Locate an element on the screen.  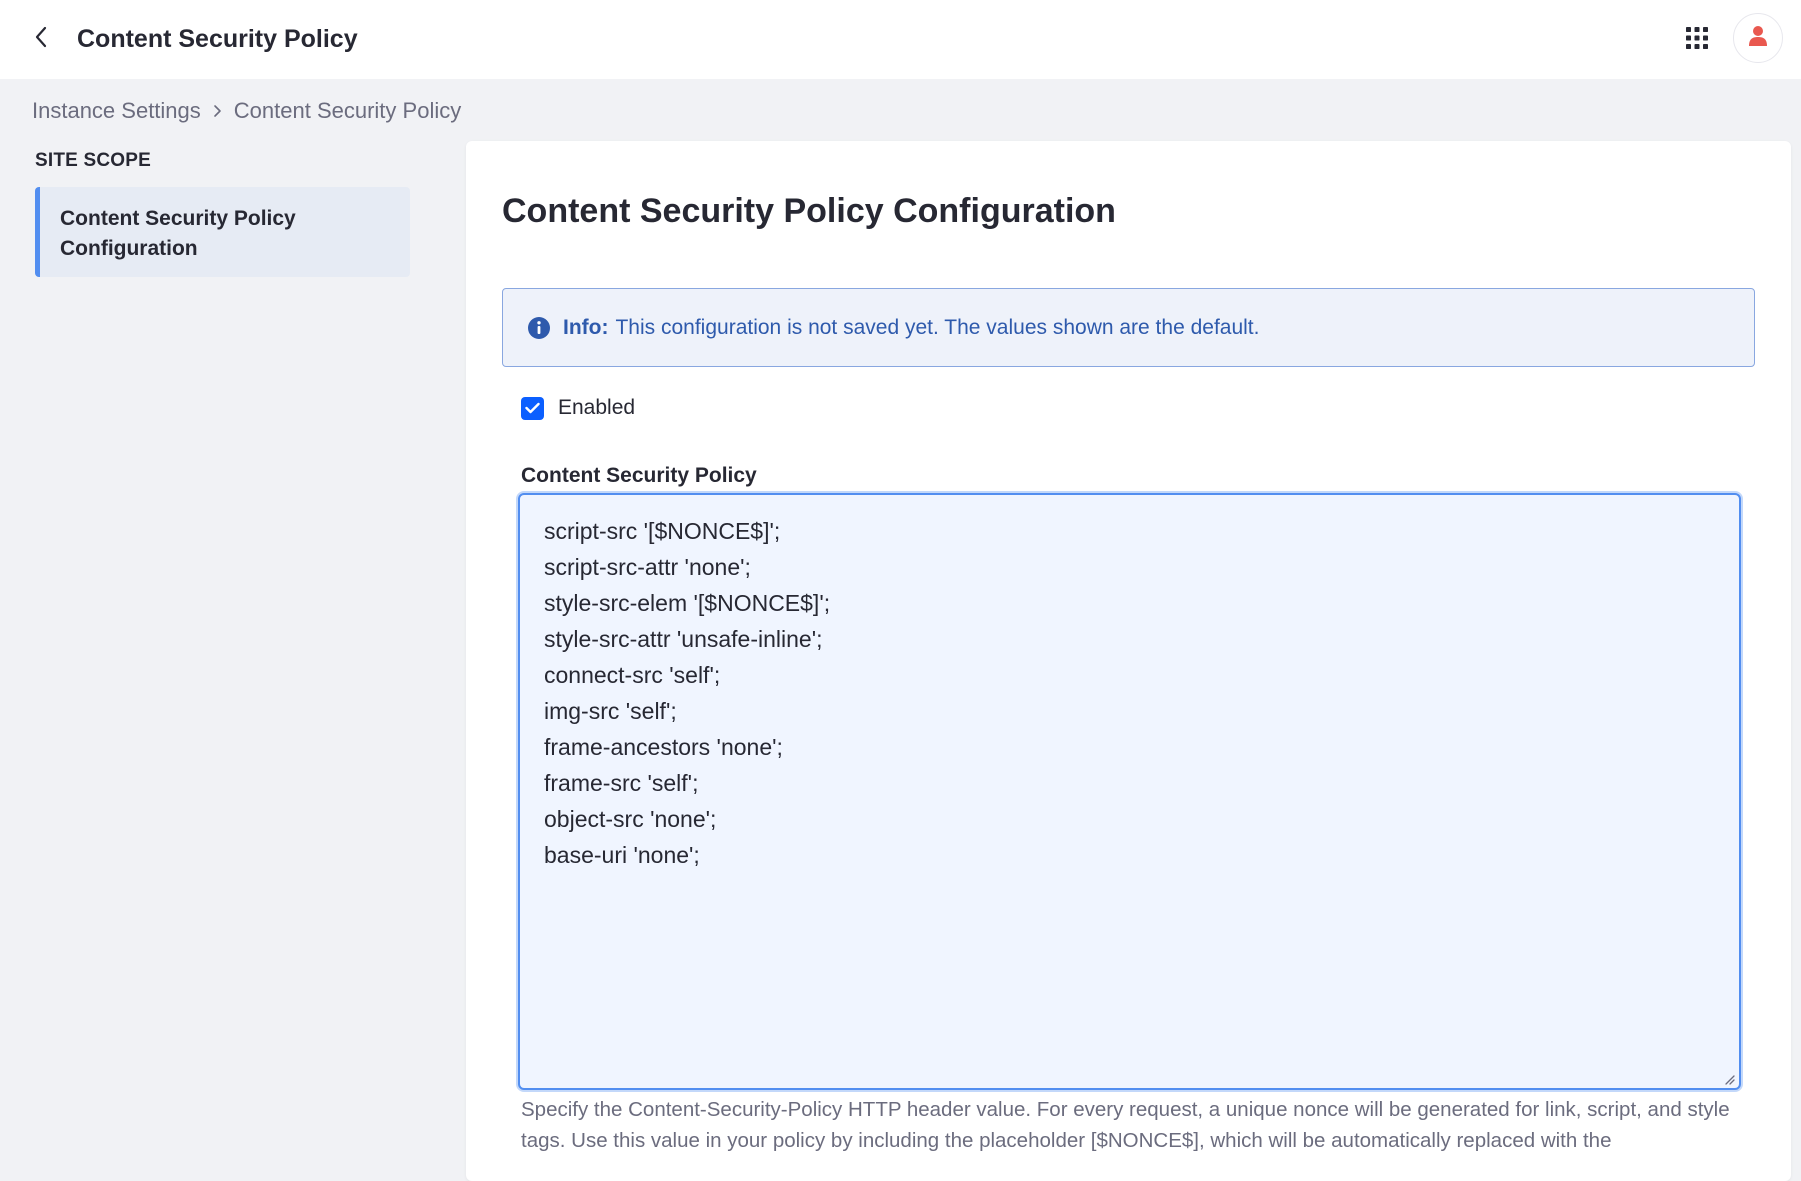
grid-icon is located at coordinates (1697, 40).